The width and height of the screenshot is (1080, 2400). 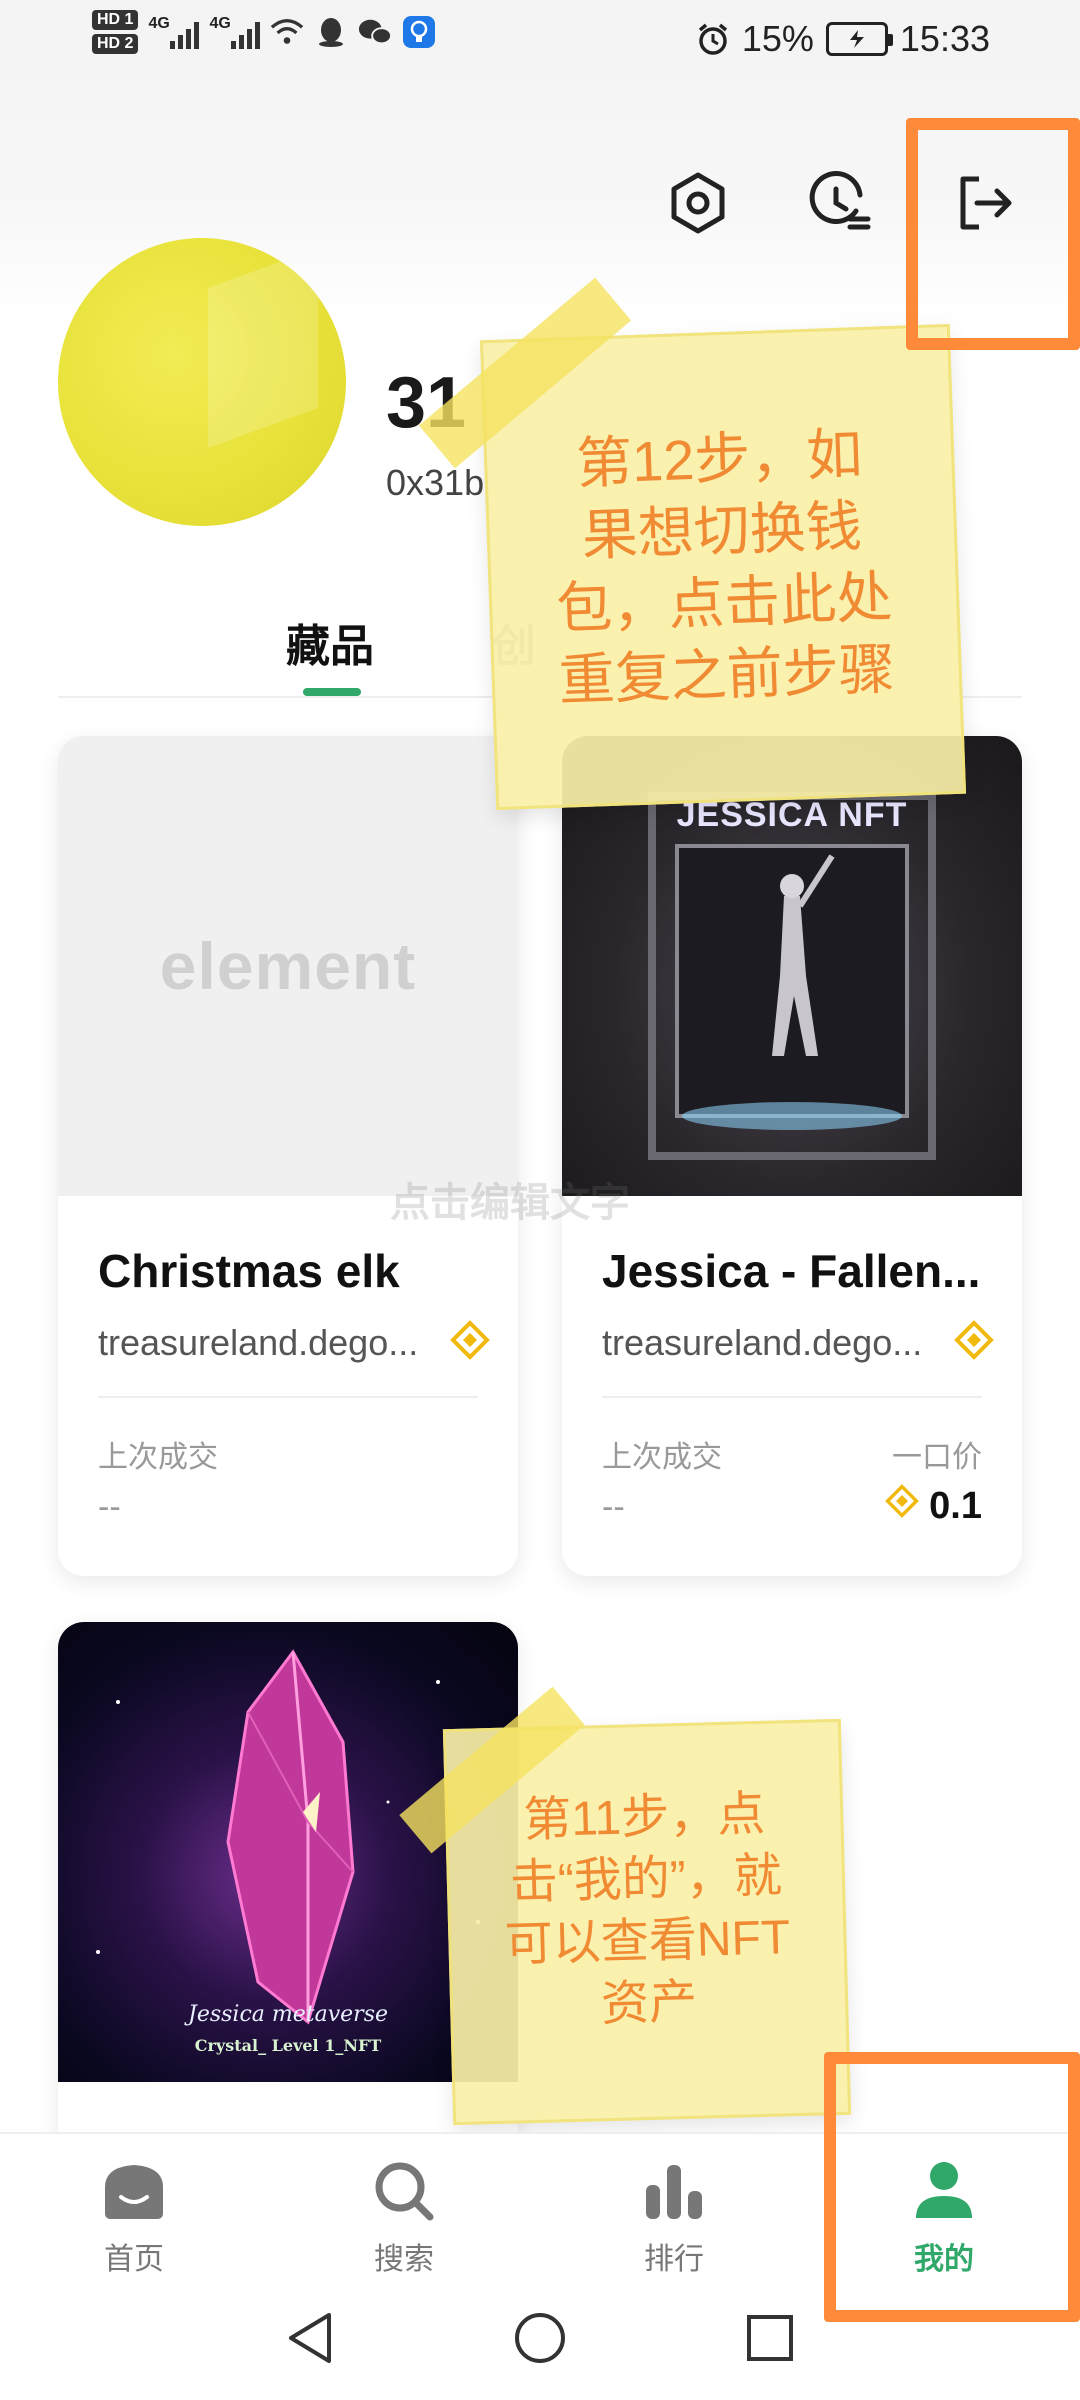 What do you see at coordinates (202, 382) in the screenshot?
I see `avatar` at bounding box center [202, 382].